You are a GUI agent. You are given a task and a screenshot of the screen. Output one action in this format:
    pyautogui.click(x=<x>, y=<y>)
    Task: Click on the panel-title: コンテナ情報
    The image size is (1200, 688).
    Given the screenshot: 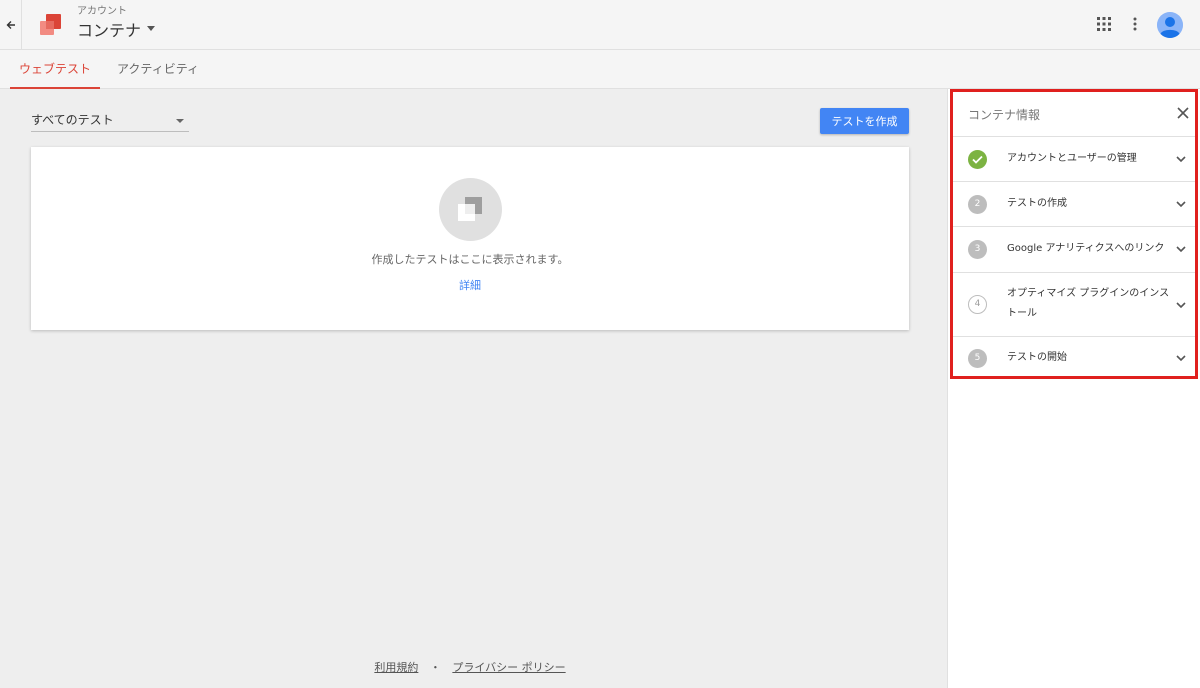 What is the action you would take?
    pyautogui.click(x=1004, y=115)
    